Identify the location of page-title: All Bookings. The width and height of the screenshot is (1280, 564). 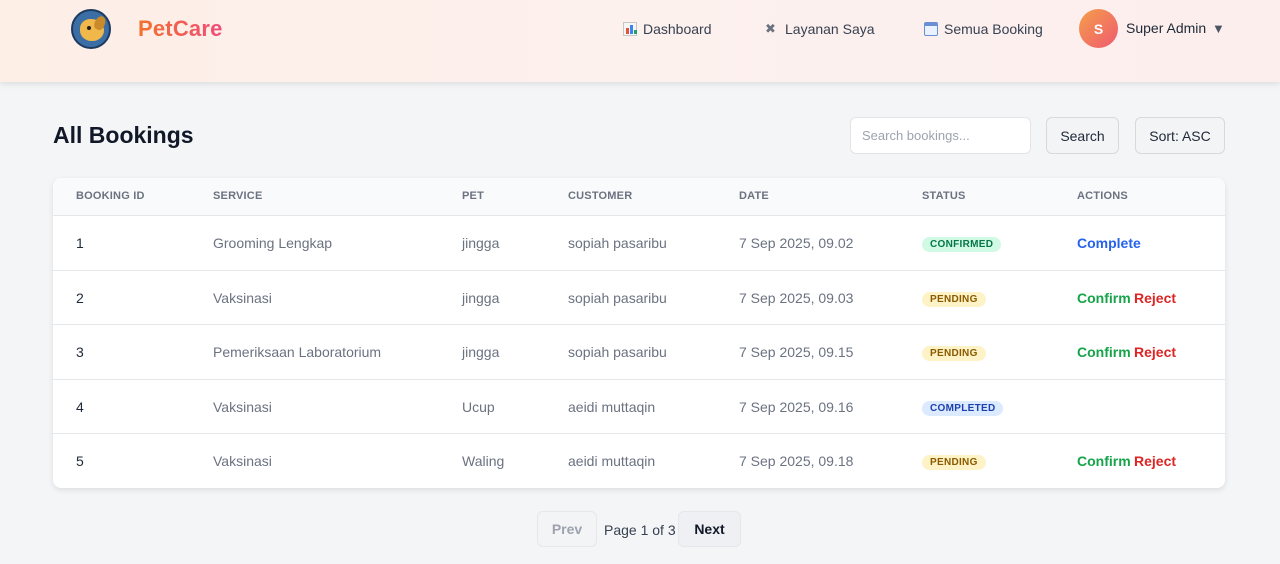
(123, 135).